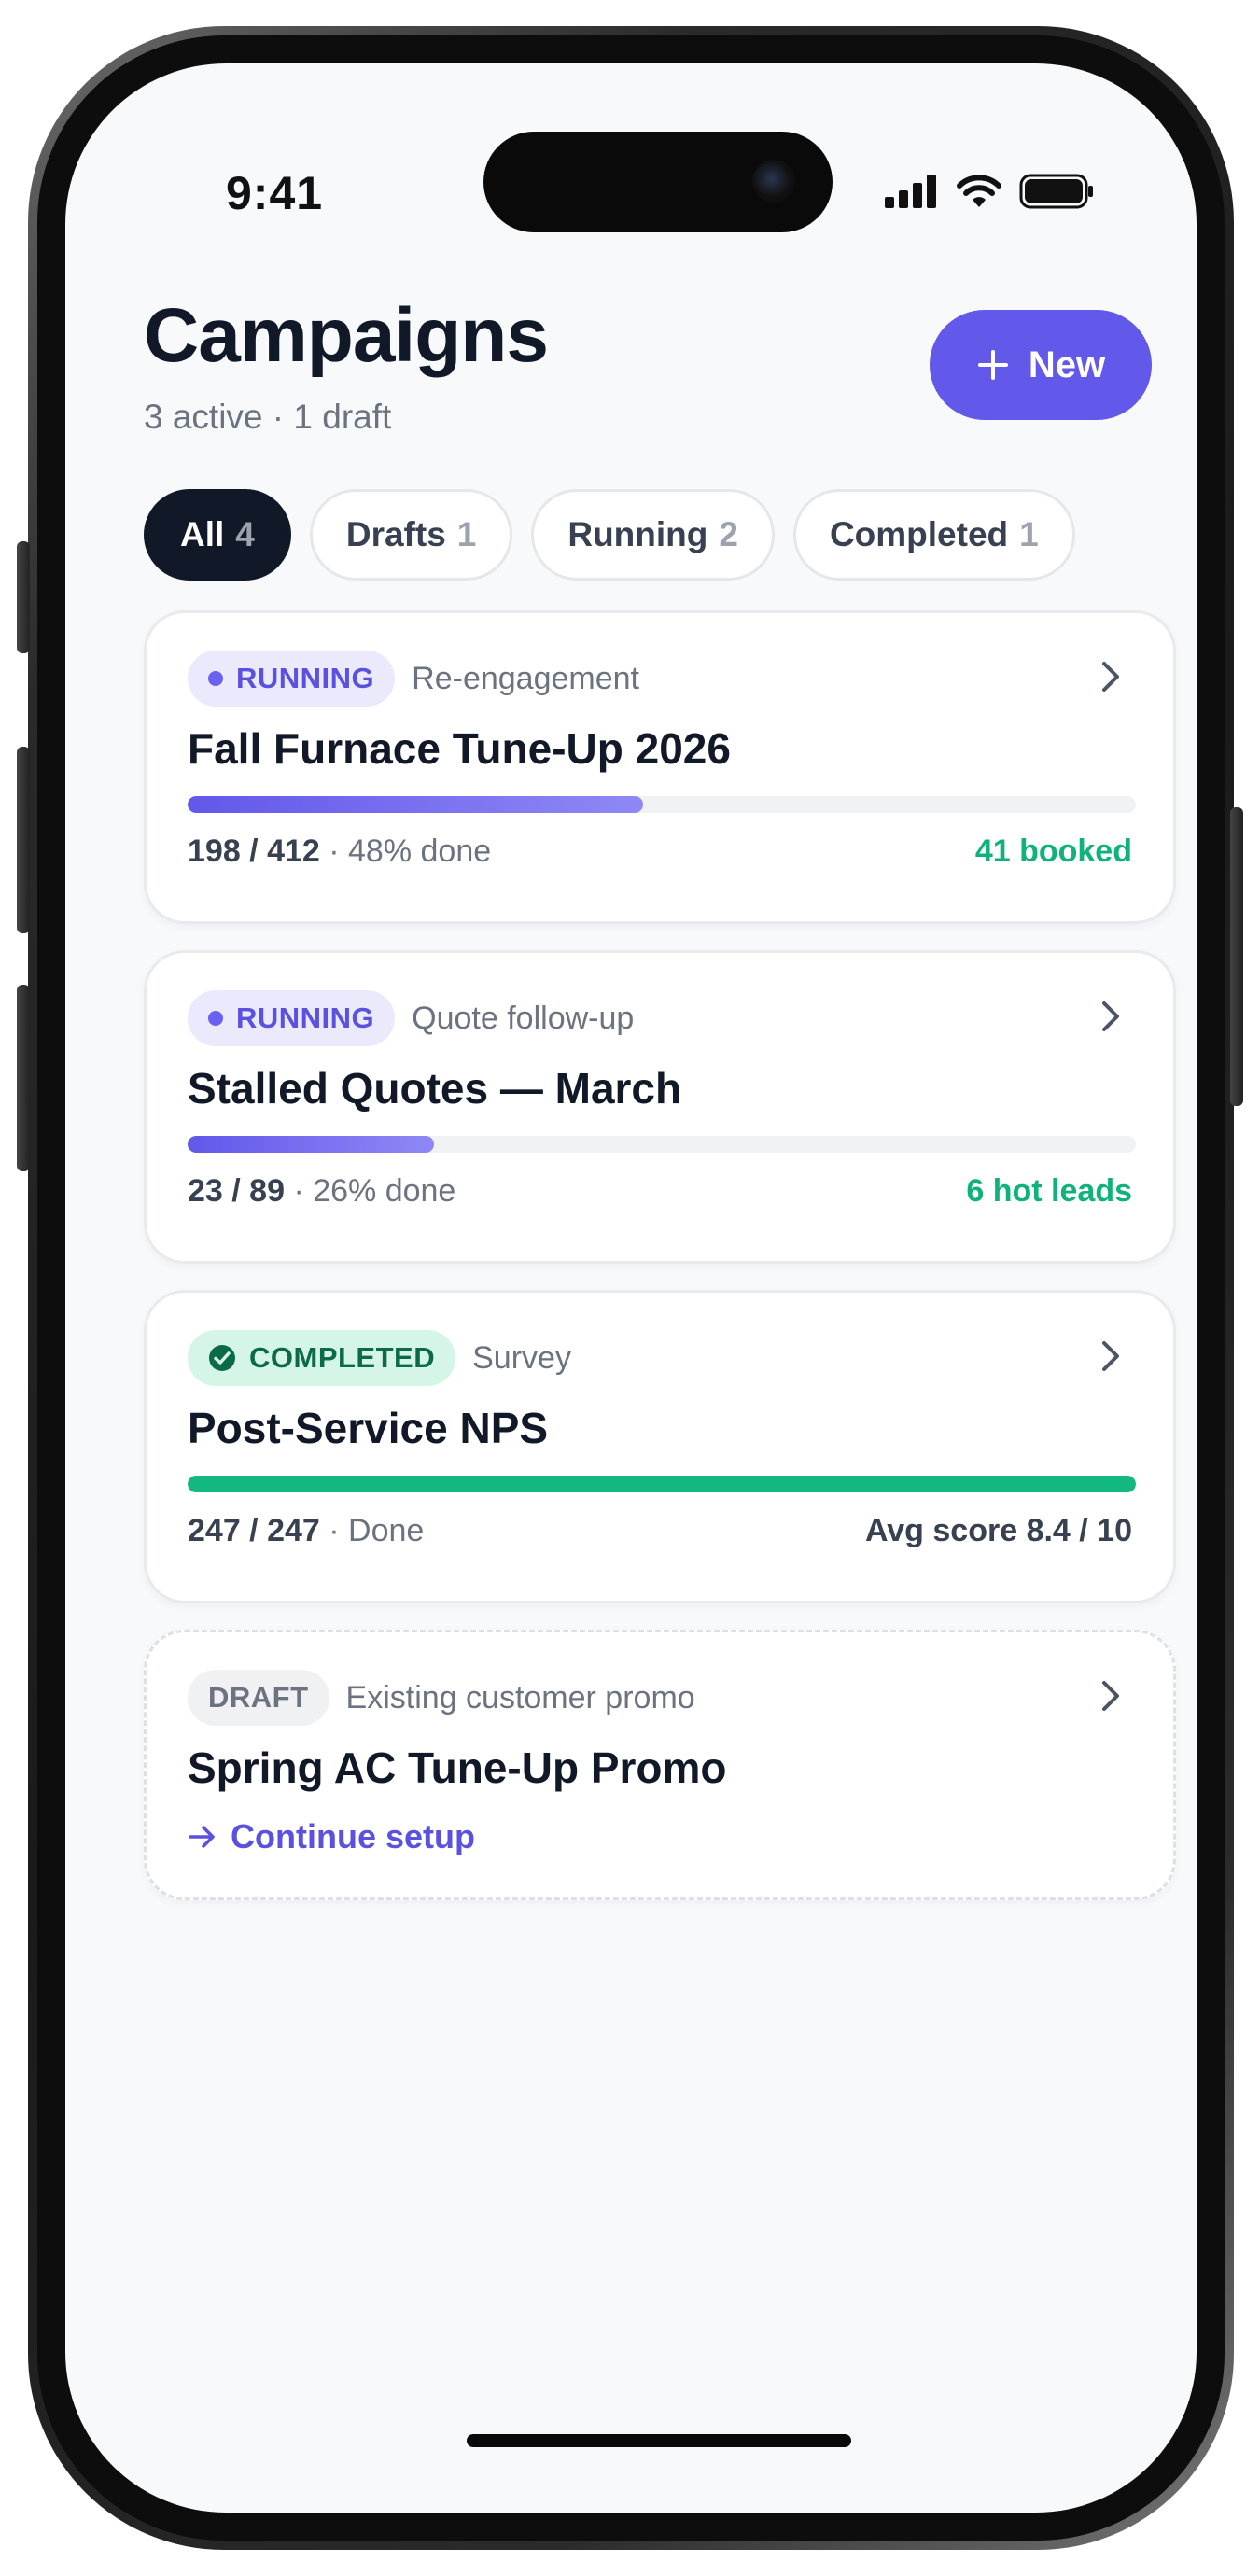 The image size is (1260, 2576). I want to click on campaign-stats: 247 / 247 · Done, so click(306, 1531).